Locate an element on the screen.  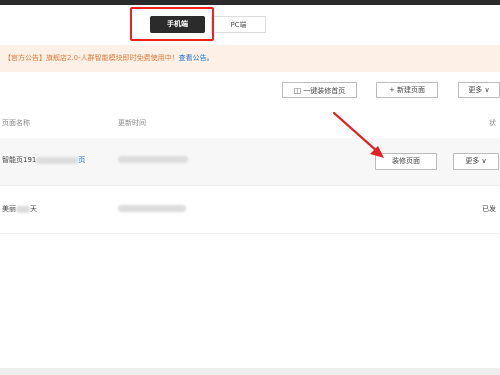
page-name: 智能页191 页 is located at coordinates (43, 160).